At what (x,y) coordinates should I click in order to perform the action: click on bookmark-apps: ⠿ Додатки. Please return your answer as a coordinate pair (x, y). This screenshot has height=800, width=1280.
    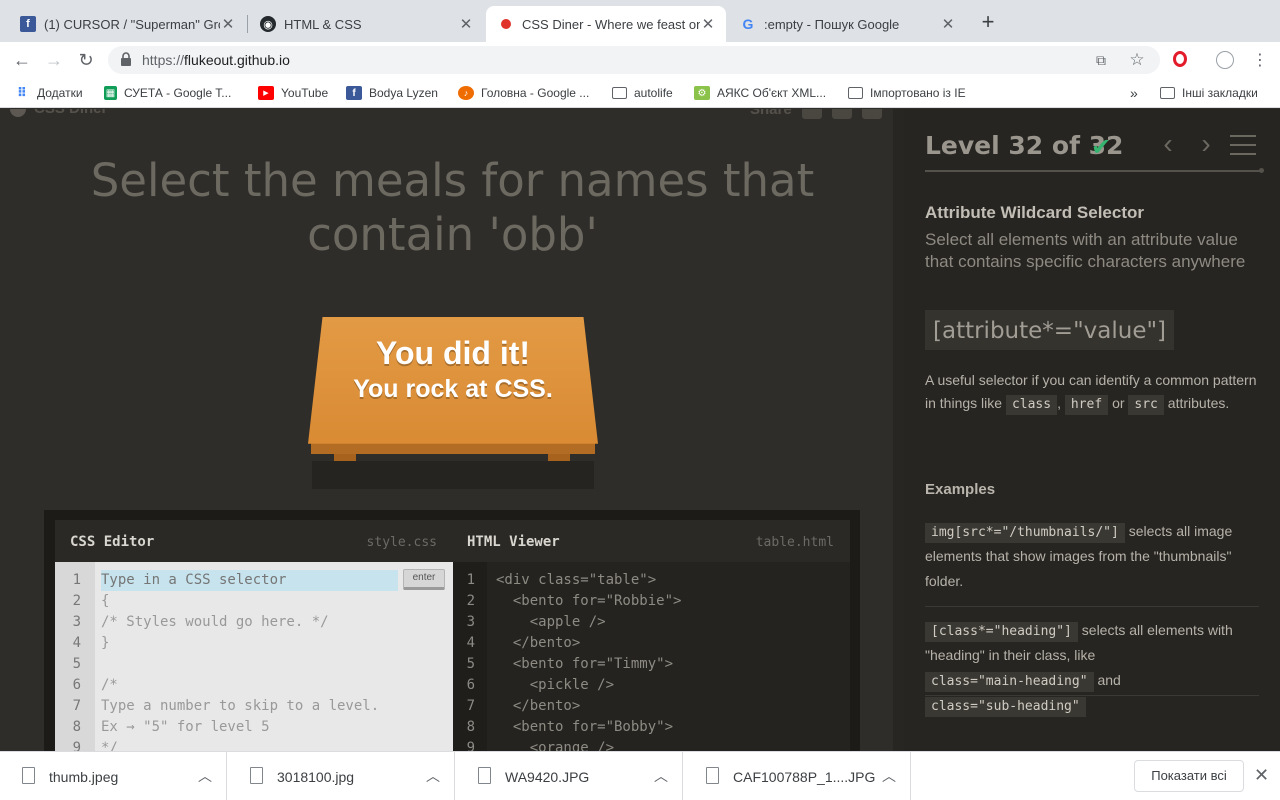
    Looking at the image, I should click on (48, 93).